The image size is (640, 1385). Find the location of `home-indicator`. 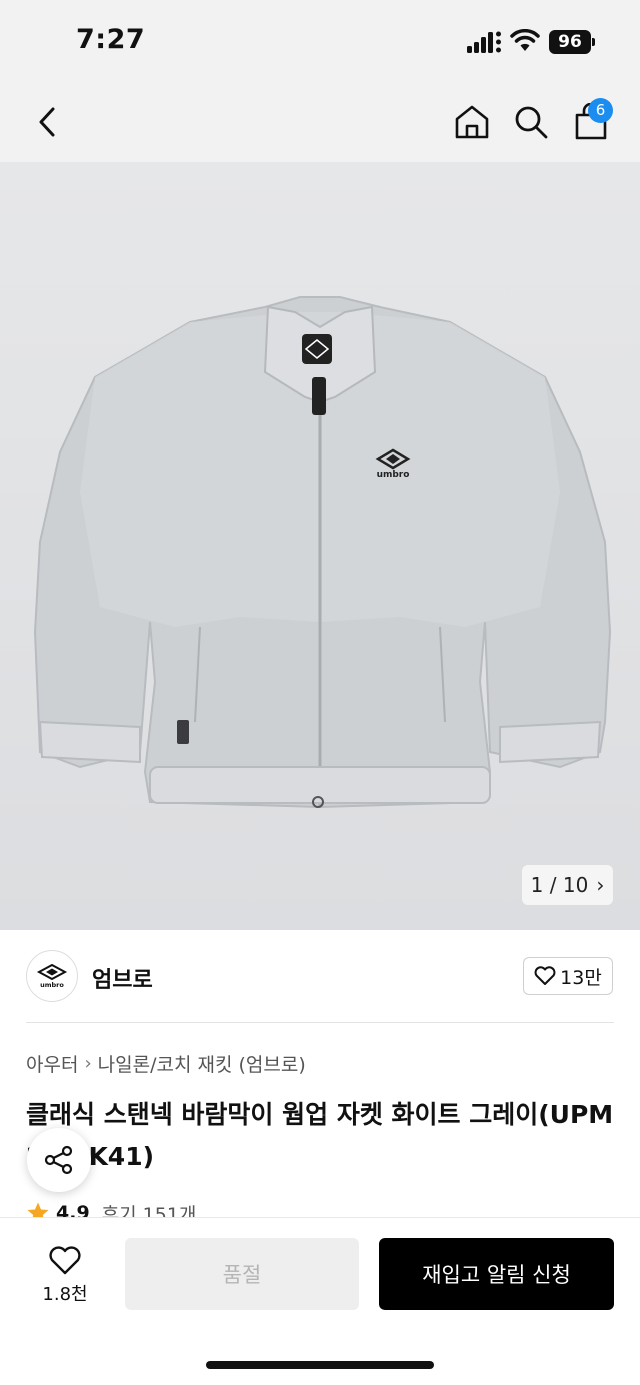

home-indicator is located at coordinates (320, 1365).